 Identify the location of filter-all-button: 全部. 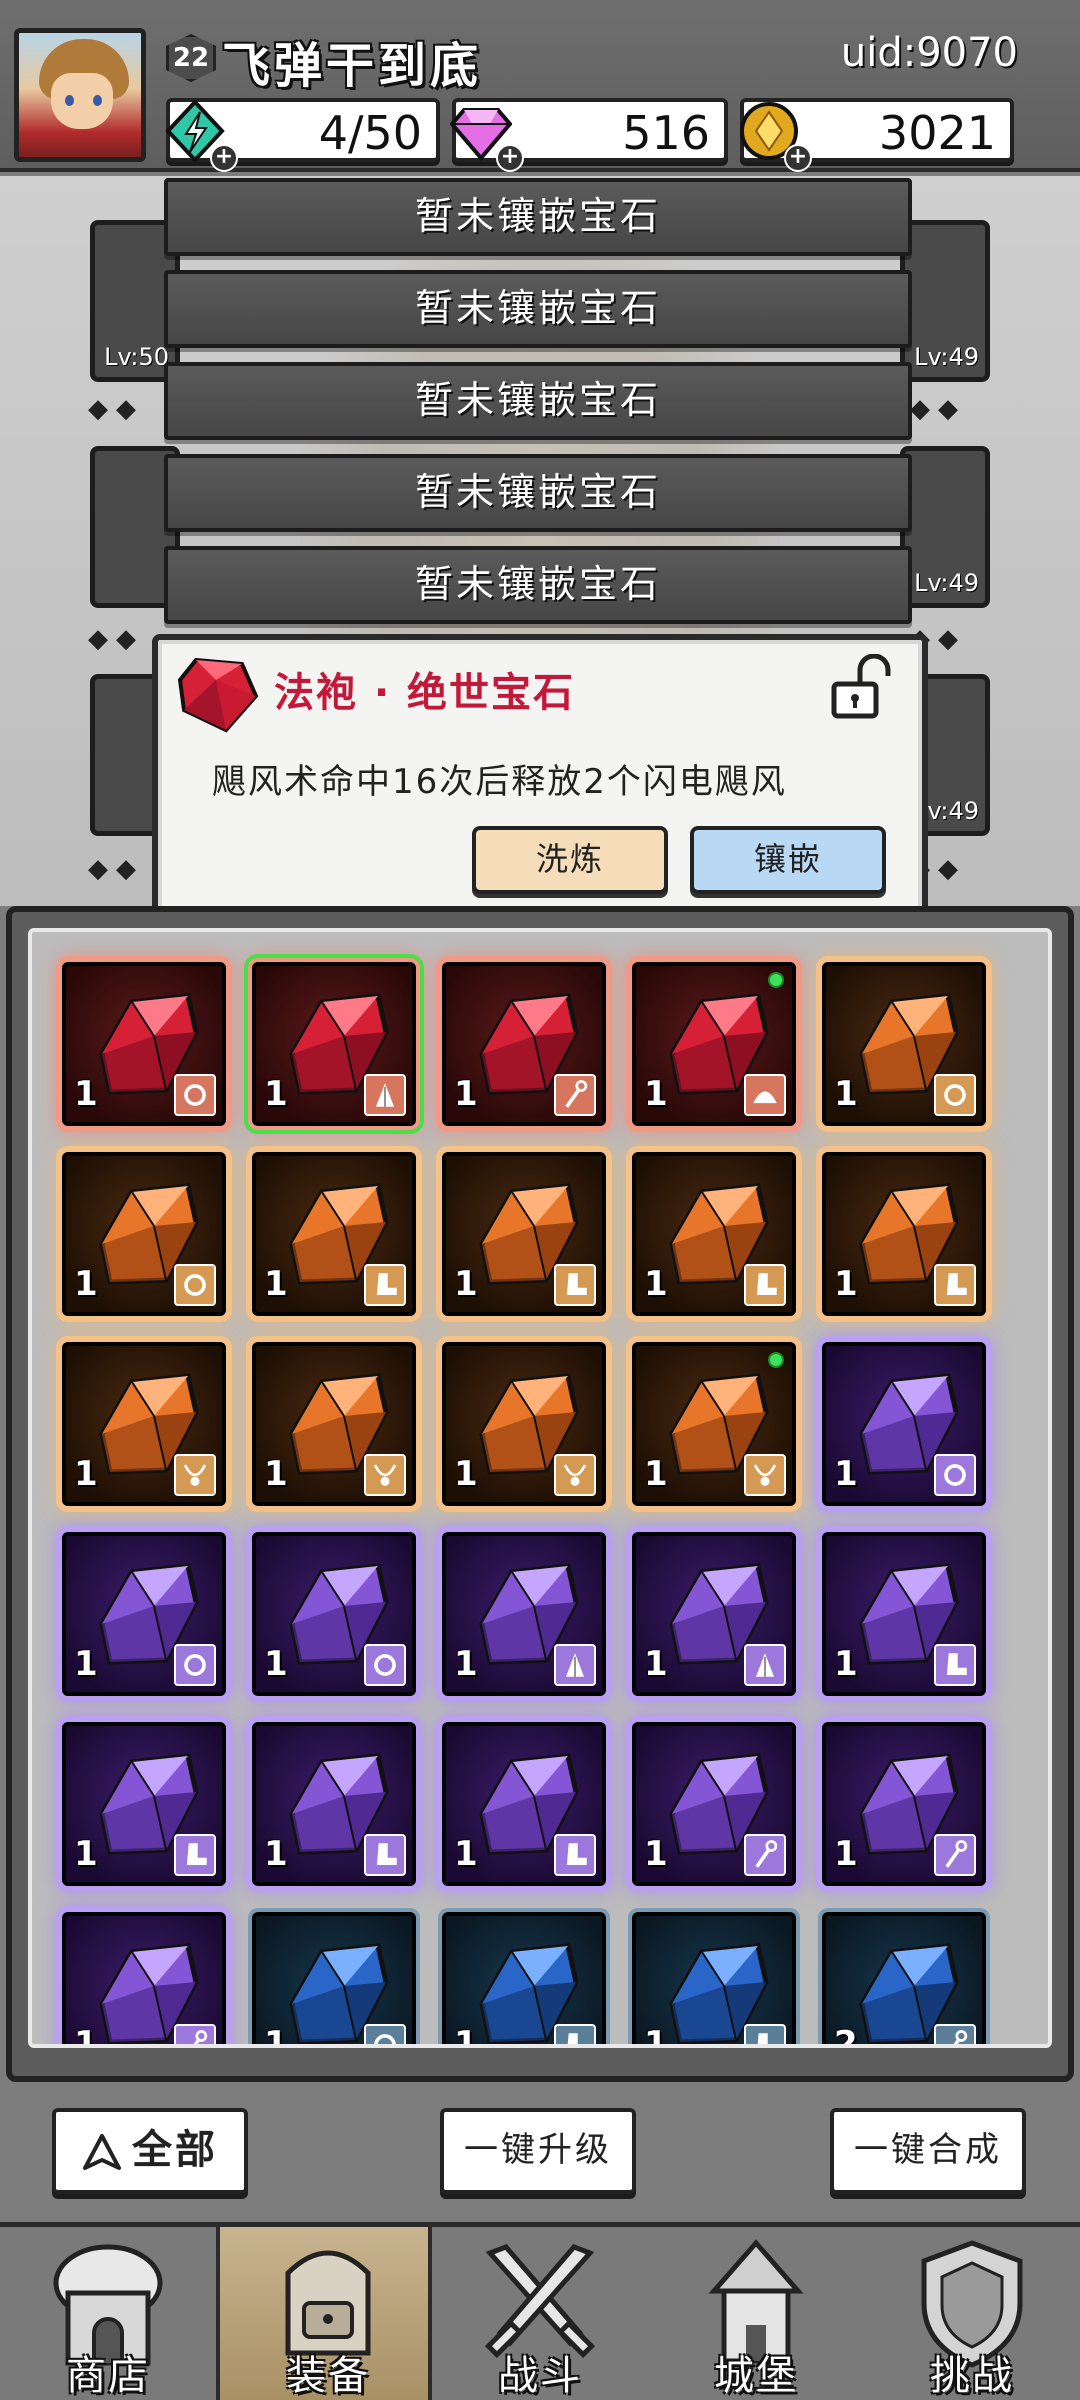
(150, 2151).